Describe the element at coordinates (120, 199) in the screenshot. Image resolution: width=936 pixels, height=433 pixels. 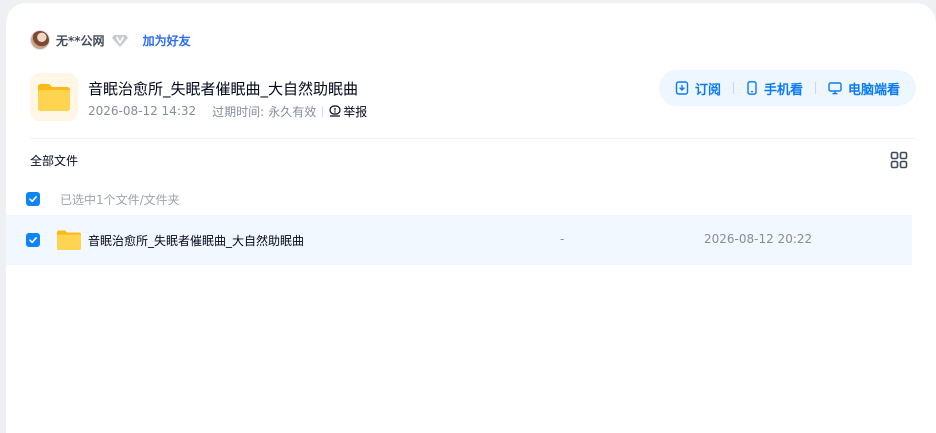
I see `selection-count: 已选中1个文件/文件夹` at that location.